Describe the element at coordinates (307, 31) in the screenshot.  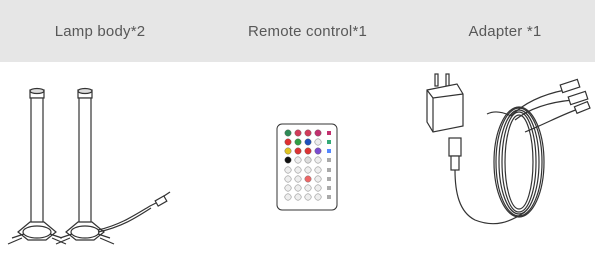
I see `remote-control-label: Remote control*1` at that location.